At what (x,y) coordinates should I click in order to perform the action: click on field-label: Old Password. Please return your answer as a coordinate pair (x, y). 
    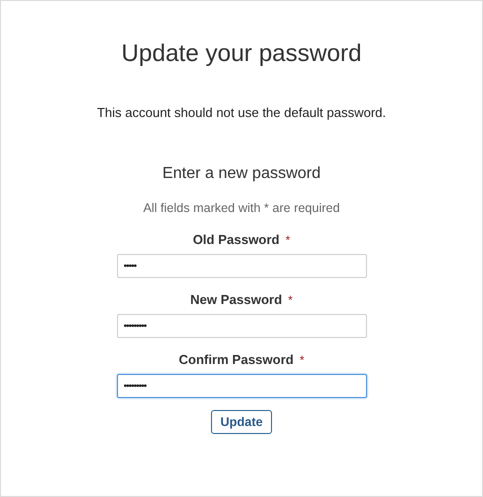
    Looking at the image, I should click on (236, 240).